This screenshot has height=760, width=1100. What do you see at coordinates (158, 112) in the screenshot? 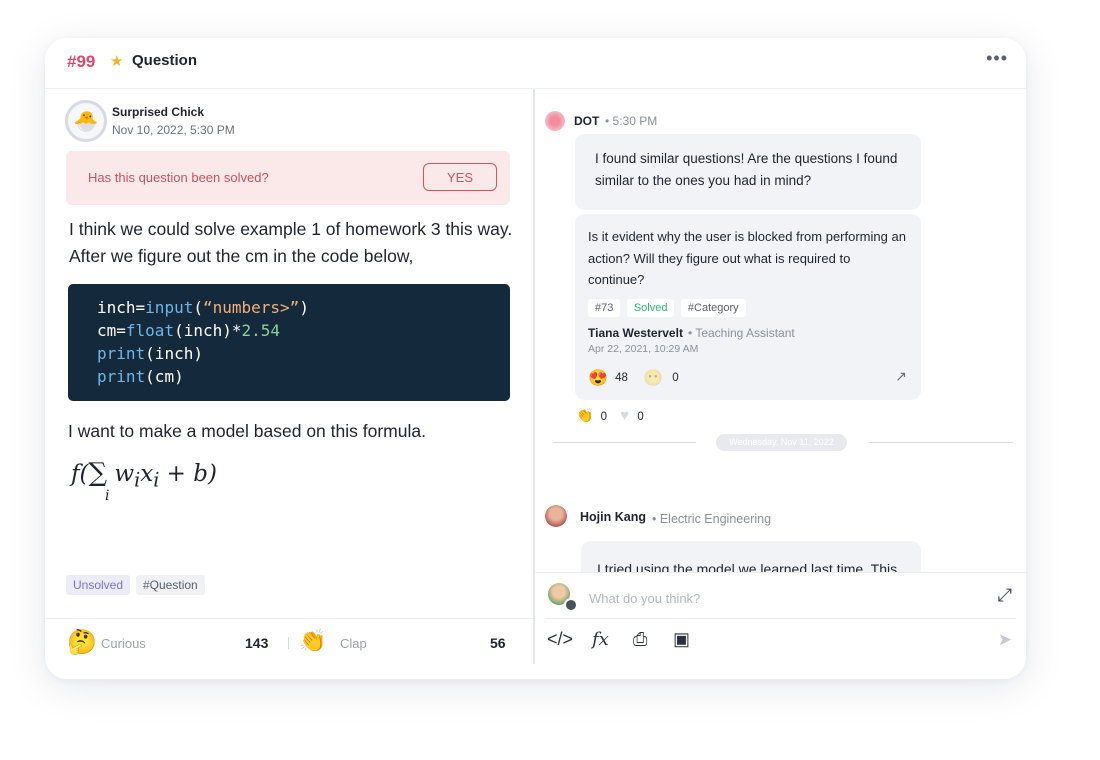
I see `author-name: Surprised Chick` at bounding box center [158, 112].